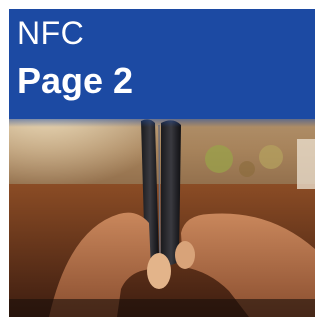 This screenshot has height=326, width=324. I want to click on topic-title: NFC, so click(51, 33).